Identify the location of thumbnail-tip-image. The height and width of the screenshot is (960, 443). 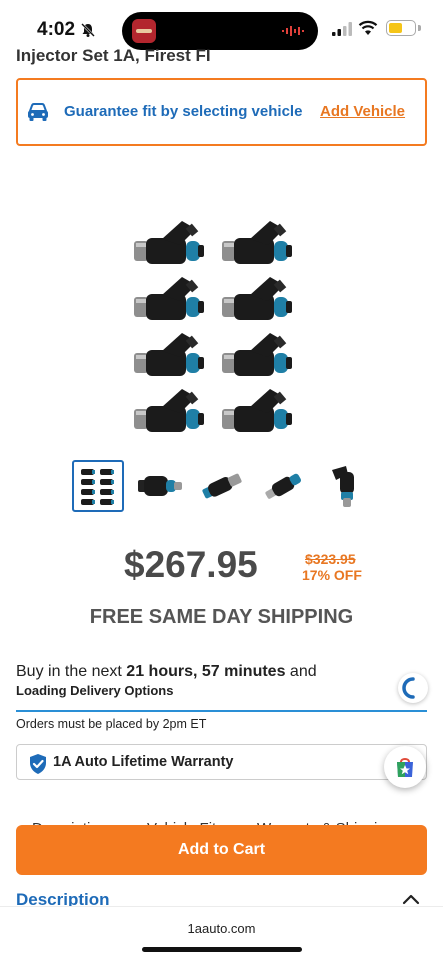
(283, 486).